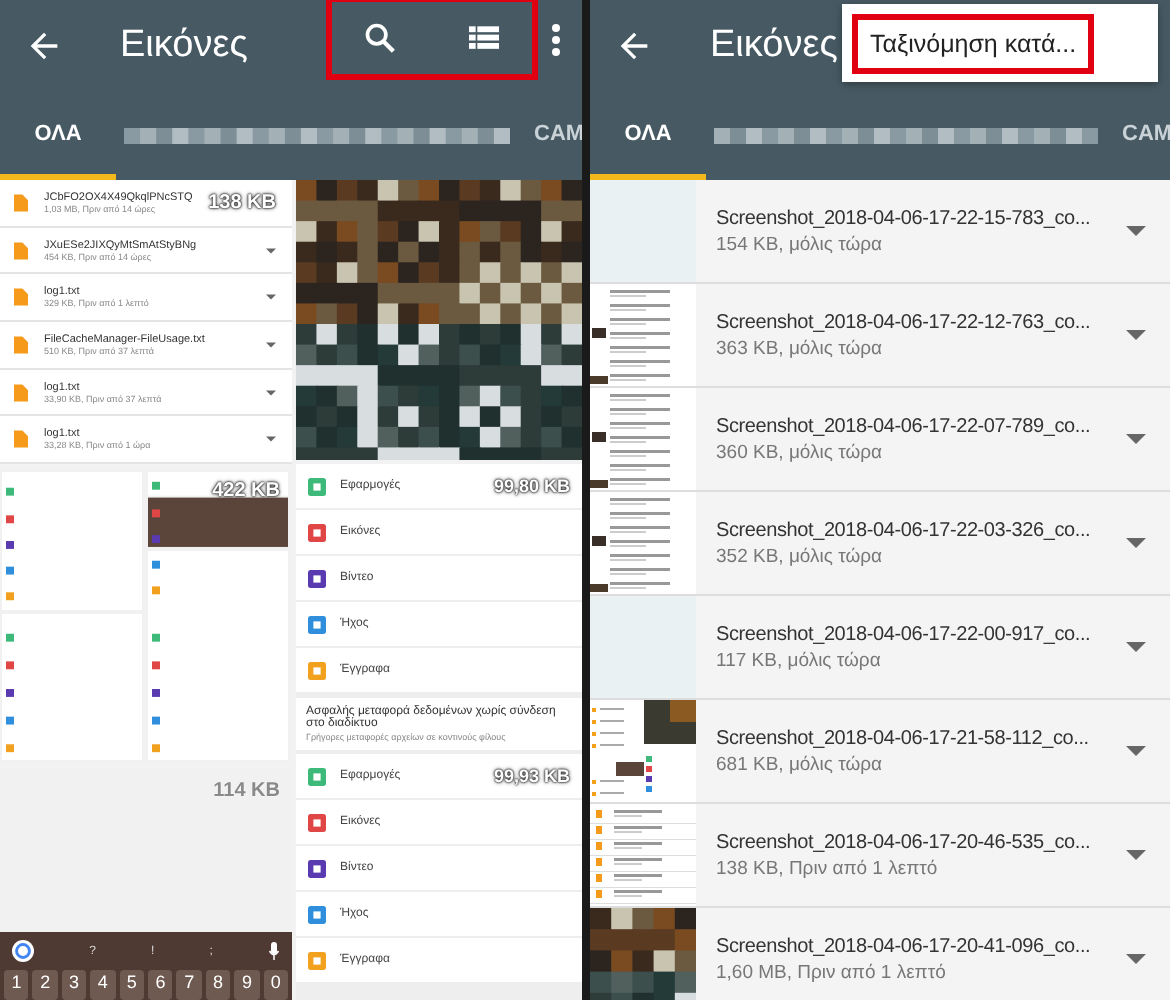  What do you see at coordinates (247, 985) in the screenshot?
I see `key: 9` at bounding box center [247, 985].